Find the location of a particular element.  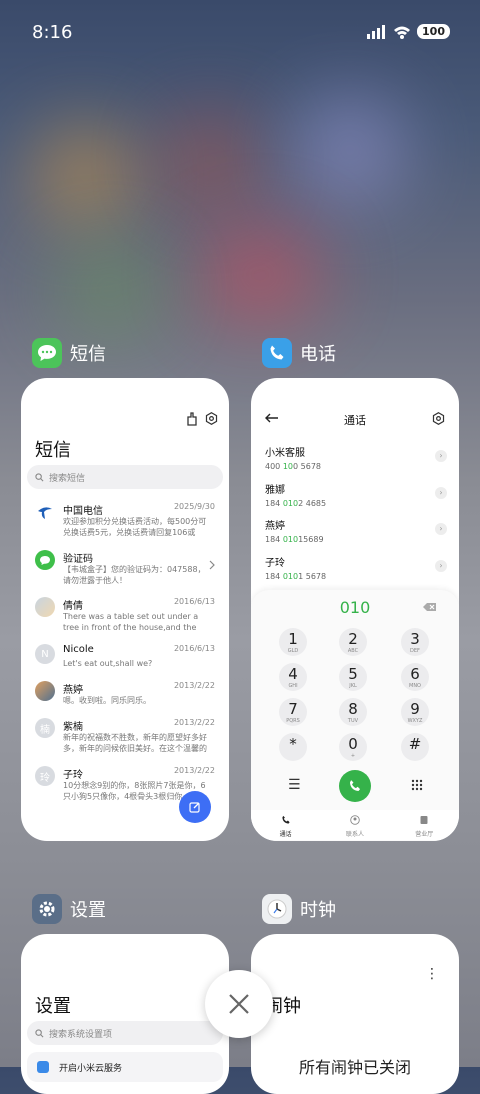

clock-app-header: 时钟 is located at coordinates (299, 909).